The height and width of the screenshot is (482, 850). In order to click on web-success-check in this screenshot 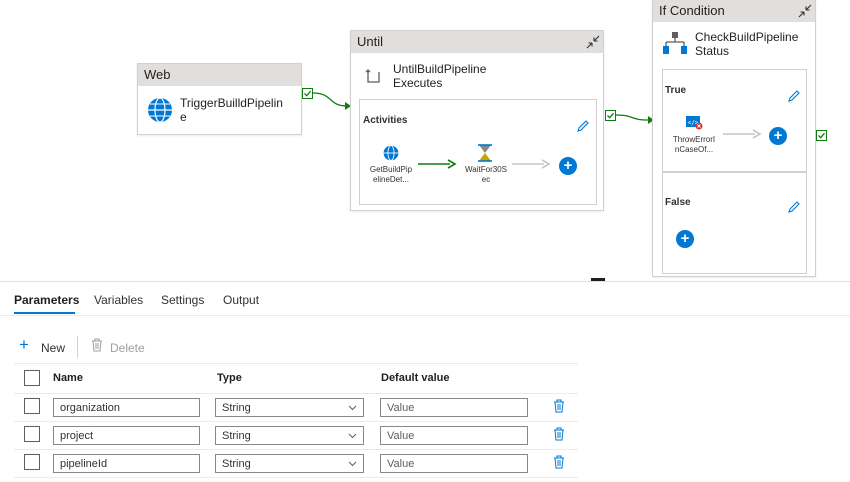, I will do `click(307, 93)`.